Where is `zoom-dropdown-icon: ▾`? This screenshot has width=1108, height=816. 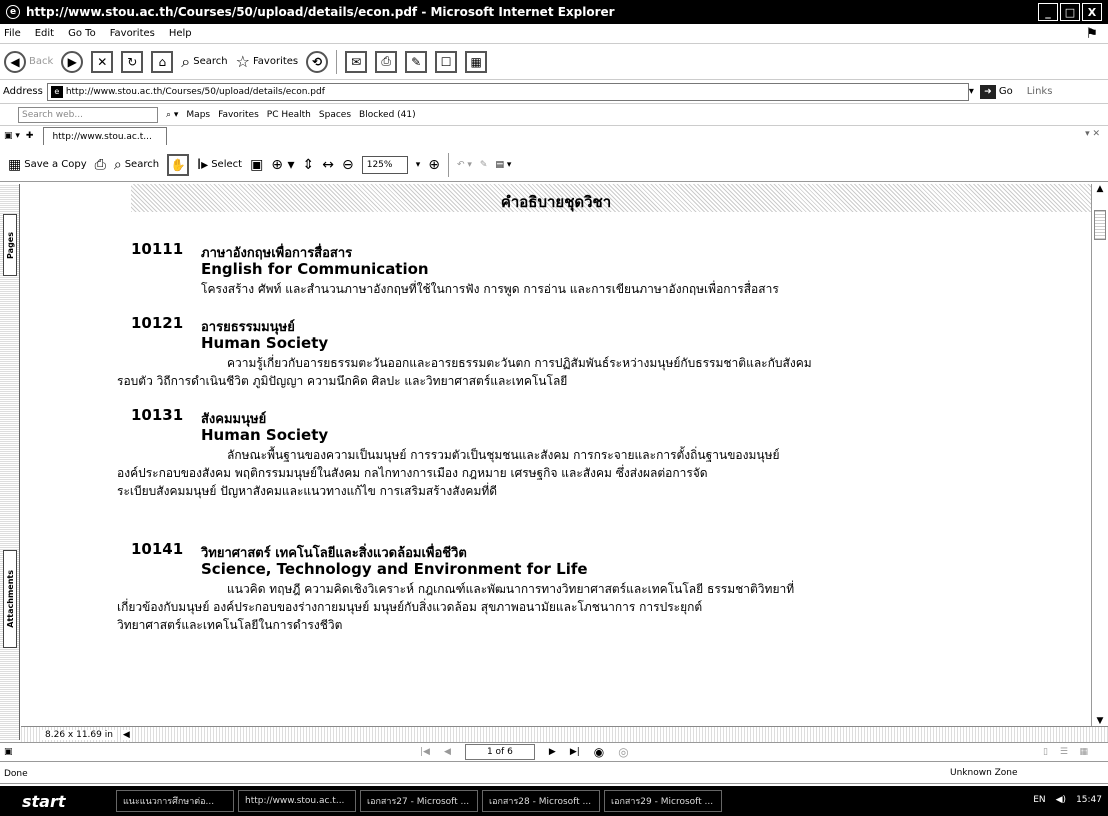
zoom-dropdown-icon: ▾ is located at coordinates (418, 165).